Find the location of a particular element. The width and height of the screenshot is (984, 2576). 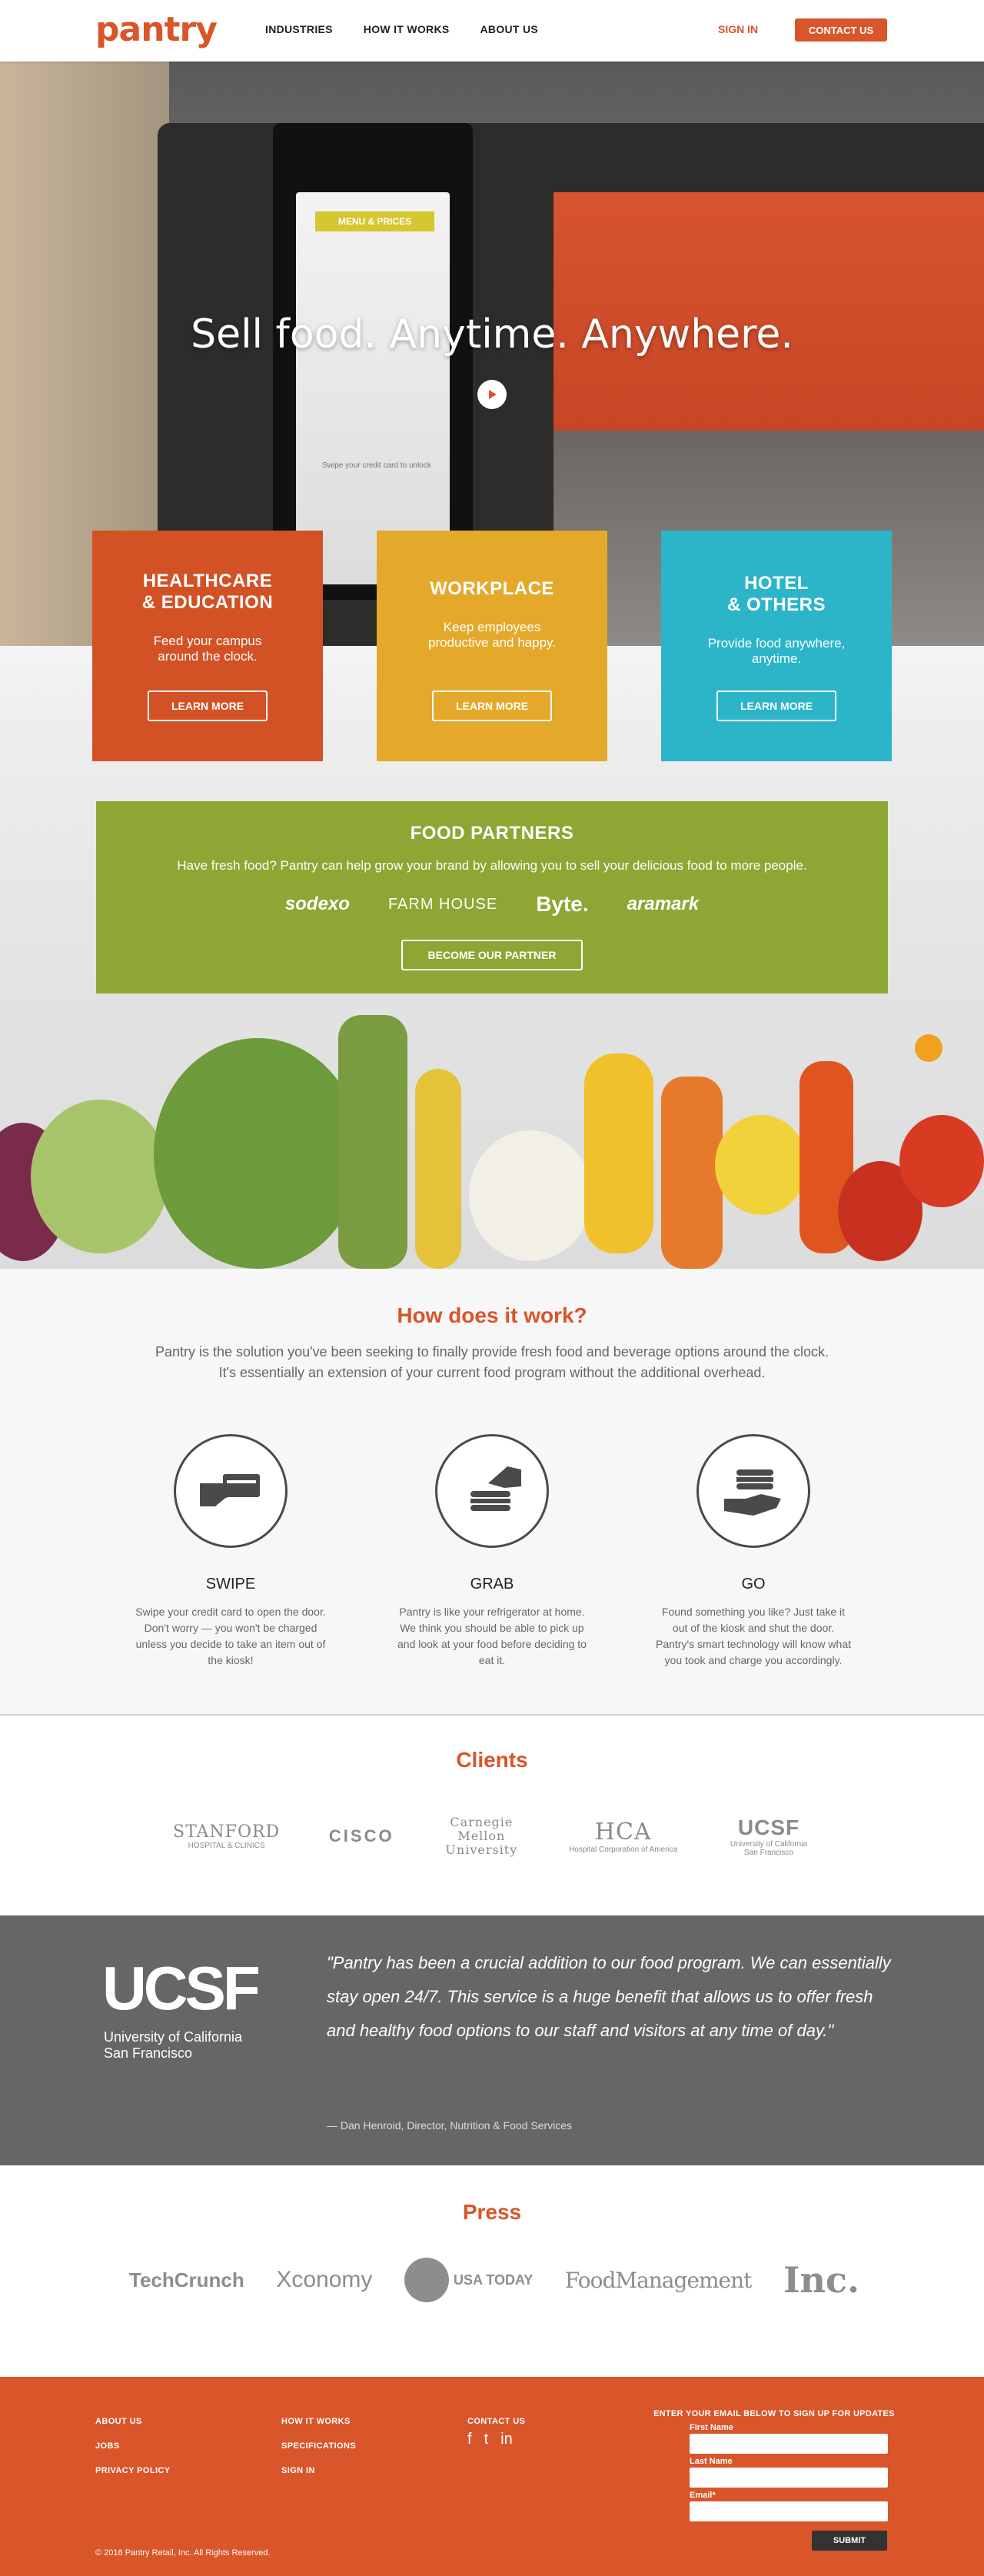

client-logo-main: STANFORD is located at coordinates (227, 1832).